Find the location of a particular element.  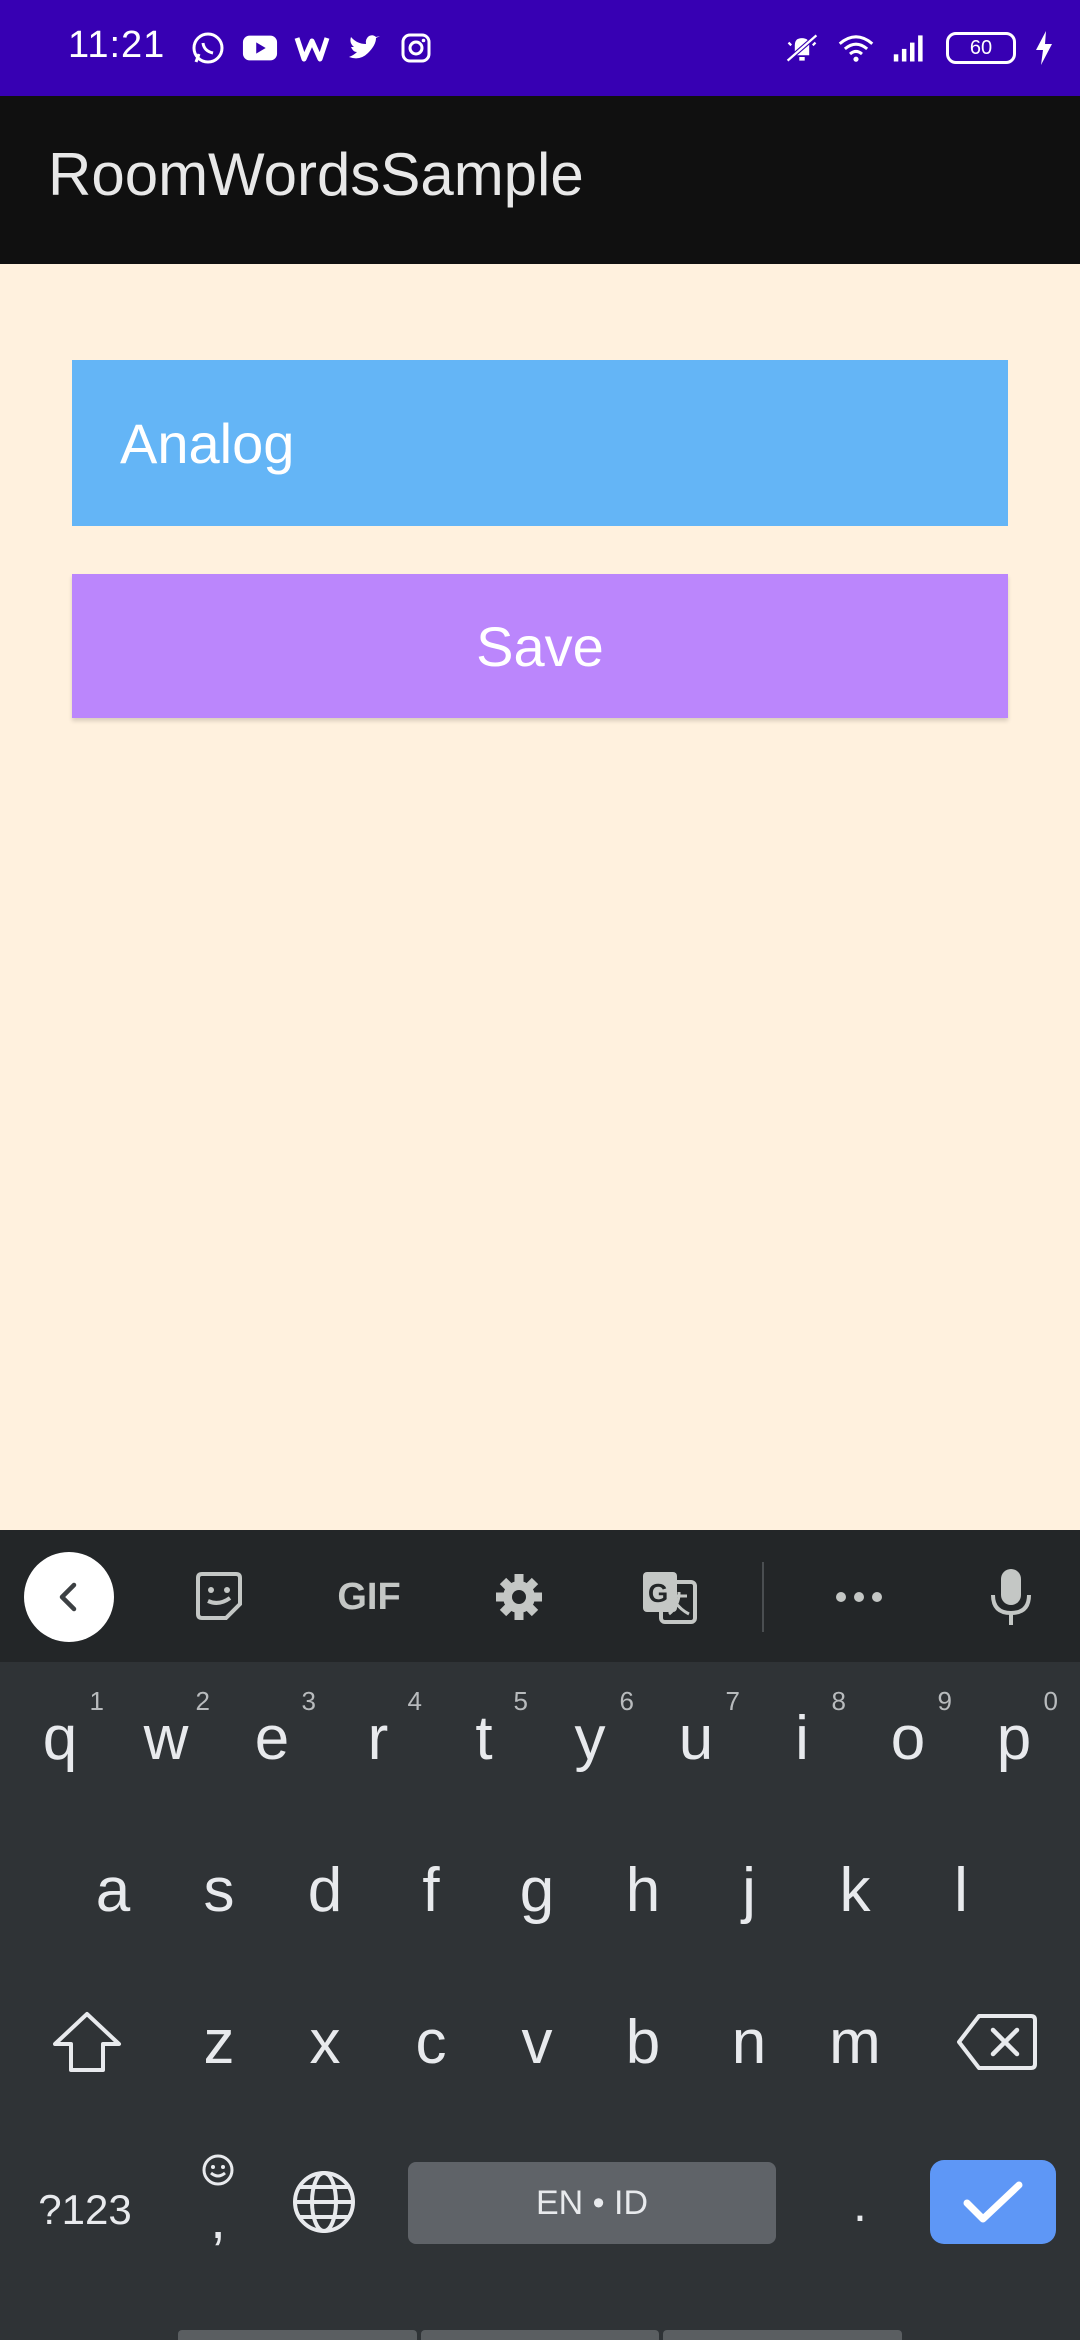

key-a: a is located at coordinates (113, 1890).